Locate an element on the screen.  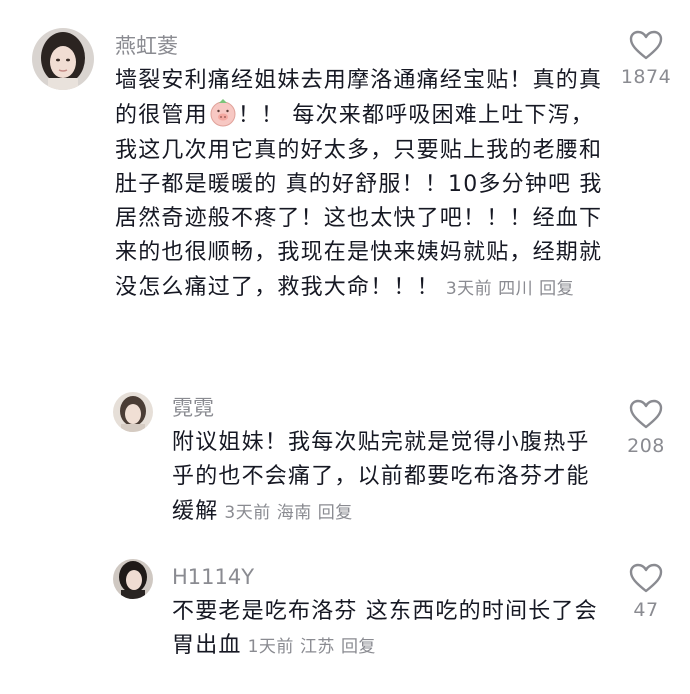
like-count: 47 is located at coordinates (646, 610).